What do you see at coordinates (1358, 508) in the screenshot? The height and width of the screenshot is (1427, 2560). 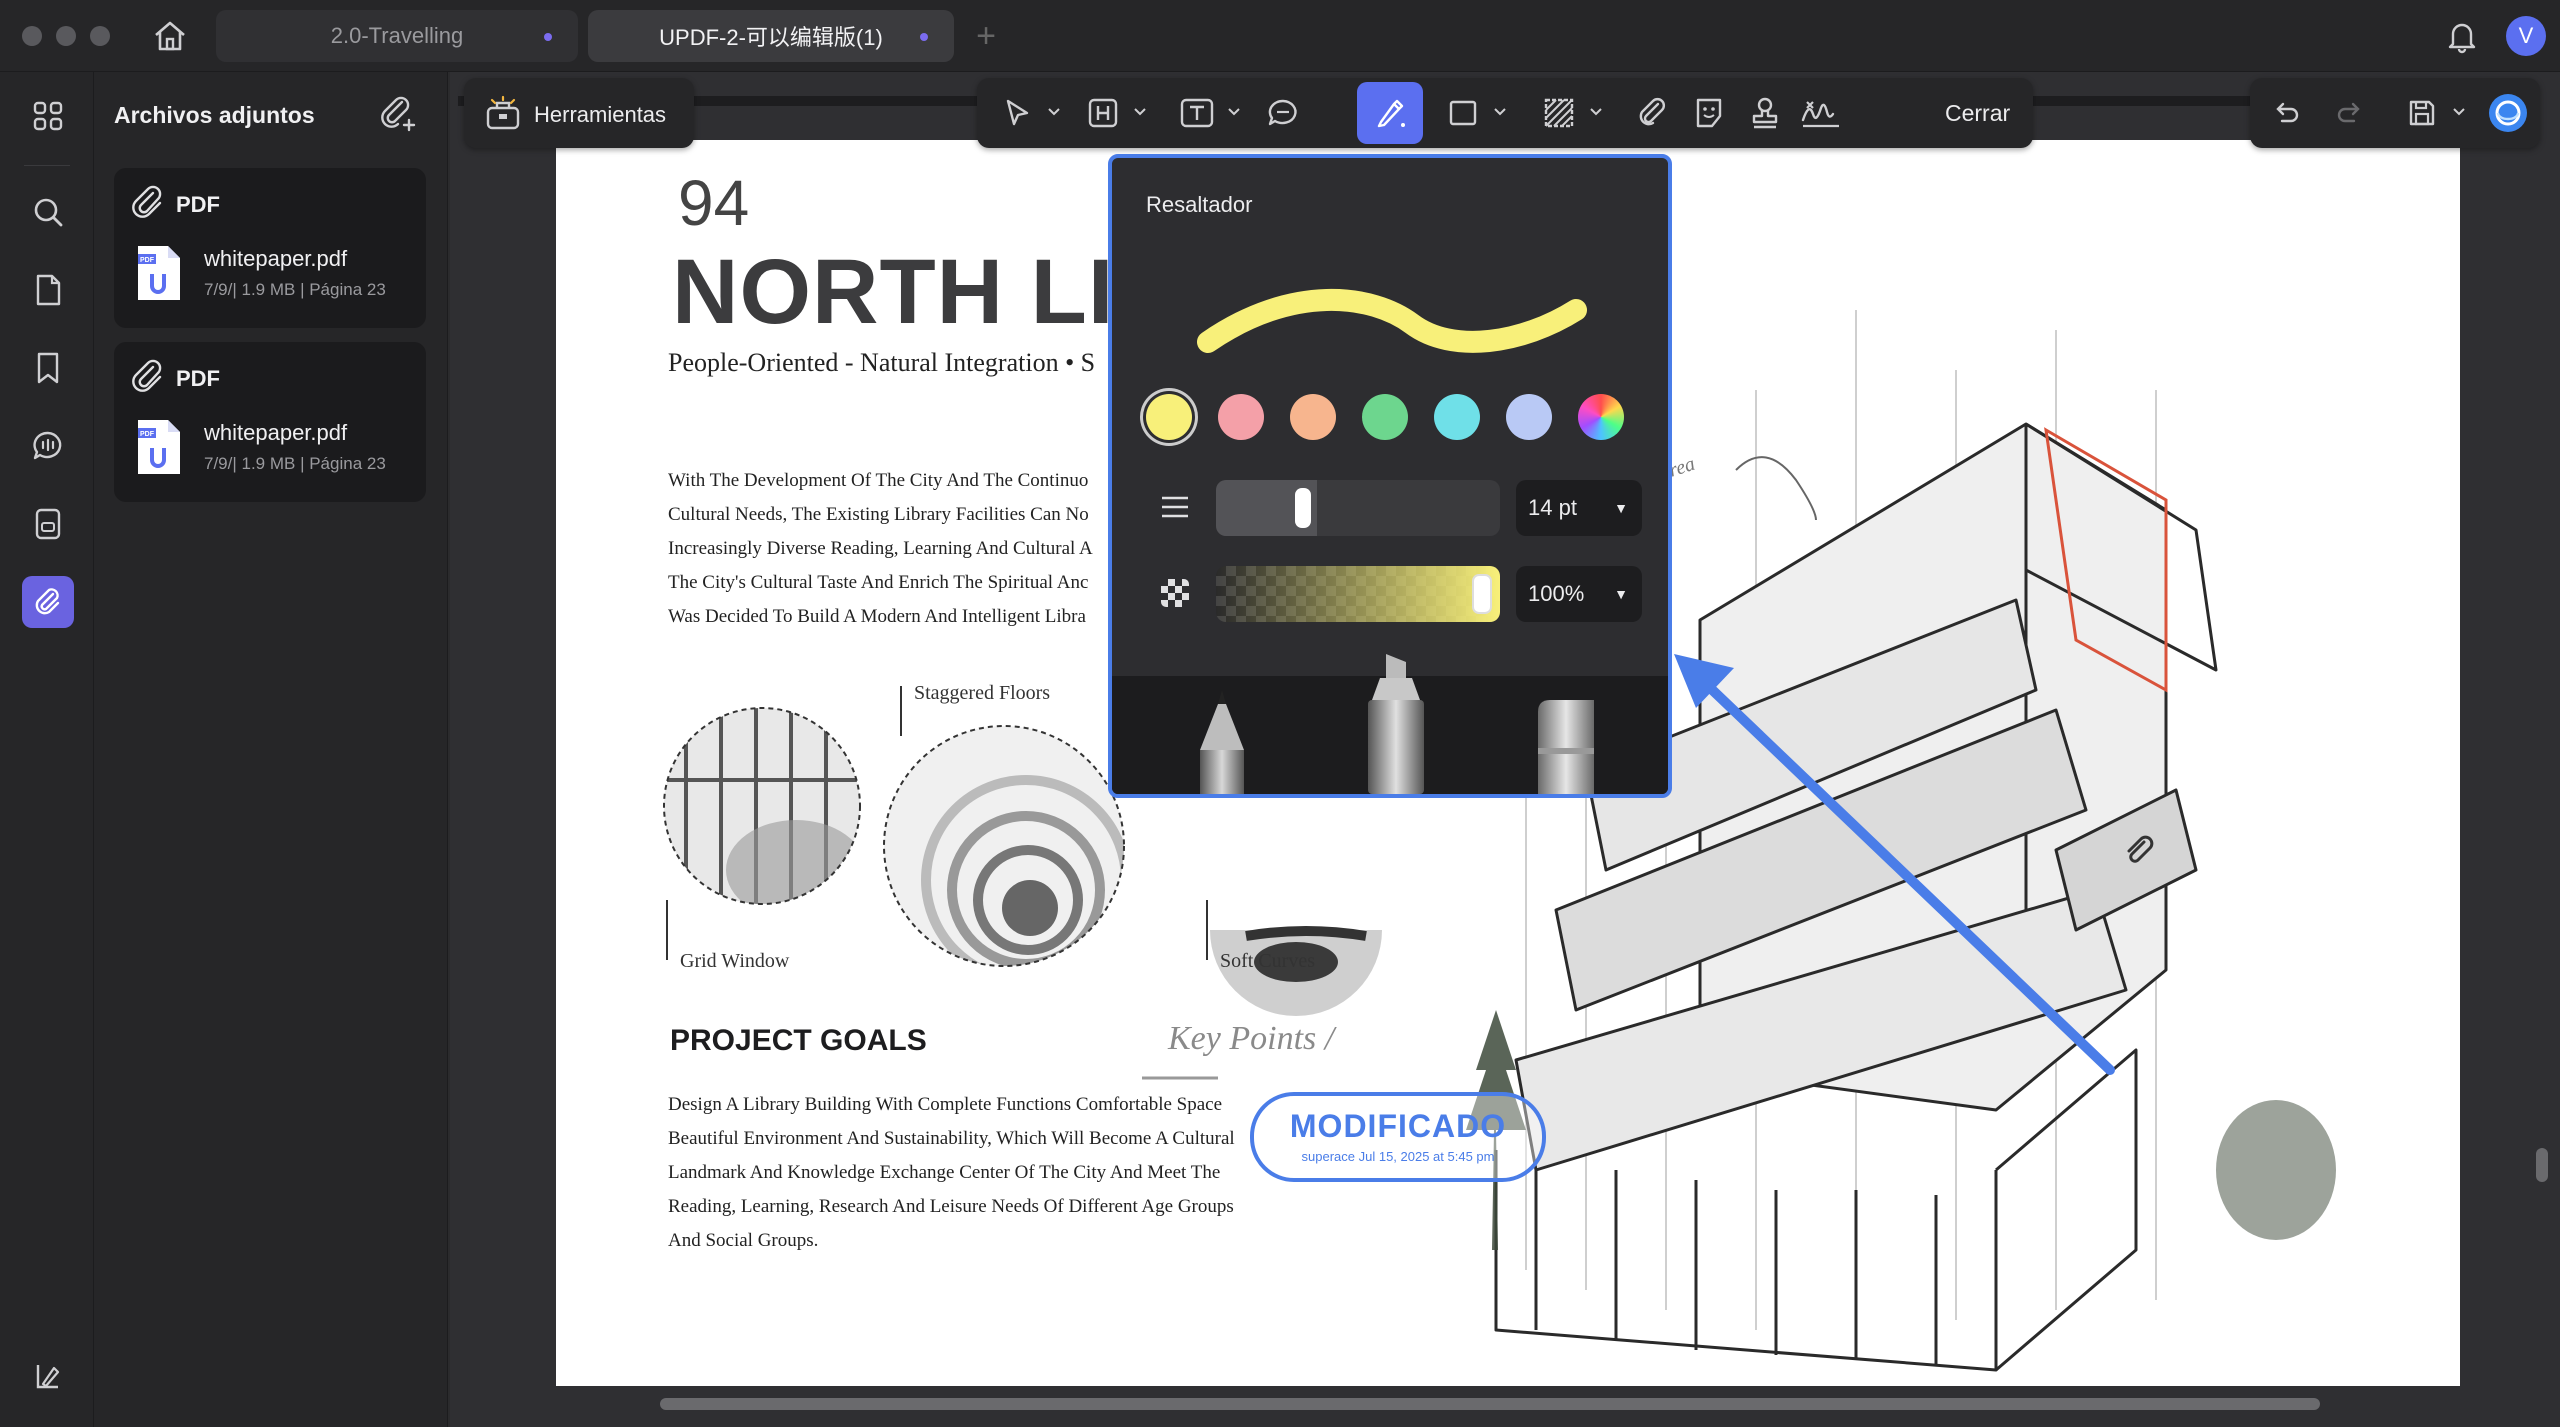 I see `size-slider` at bounding box center [1358, 508].